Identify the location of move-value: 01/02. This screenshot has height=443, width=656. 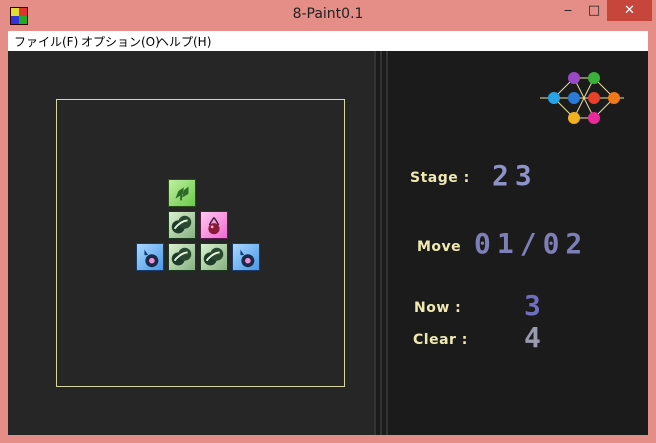
(531, 243).